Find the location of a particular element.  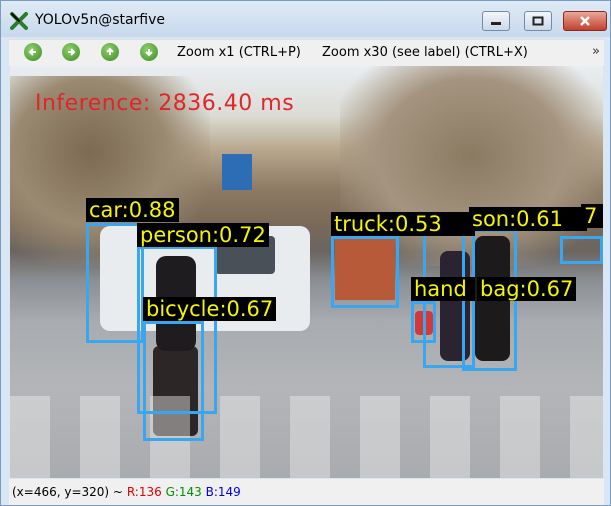

pan-up-button is located at coordinates (110, 52).